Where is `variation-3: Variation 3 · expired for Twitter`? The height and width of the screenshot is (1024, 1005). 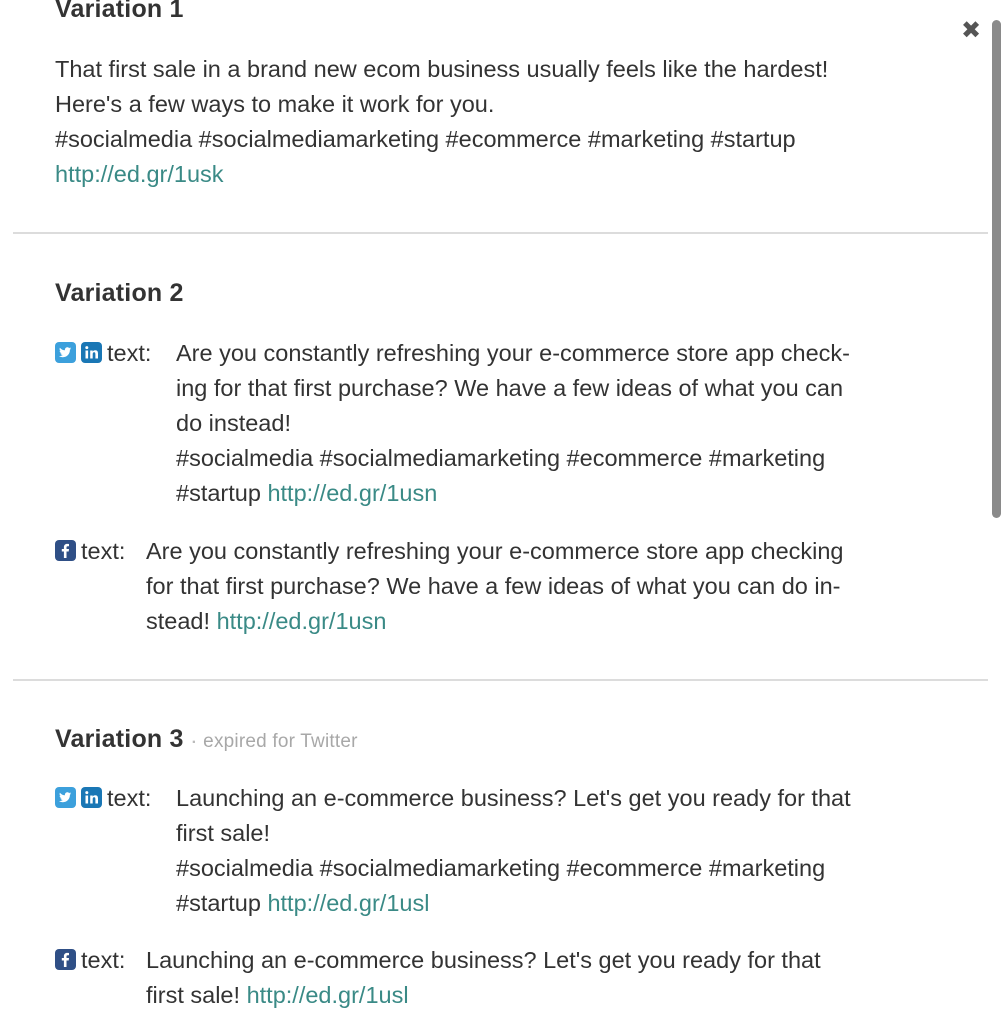
variation-3: Variation 3 · expired for Twitter is located at coordinates (505, 739).